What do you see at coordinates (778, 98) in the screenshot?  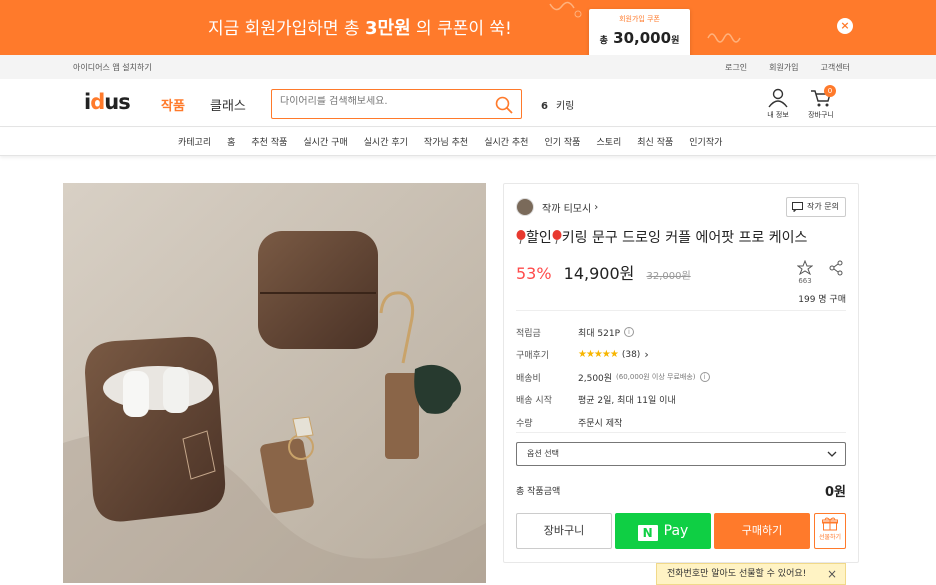 I see `user-icon` at bounding box center [778, 98].